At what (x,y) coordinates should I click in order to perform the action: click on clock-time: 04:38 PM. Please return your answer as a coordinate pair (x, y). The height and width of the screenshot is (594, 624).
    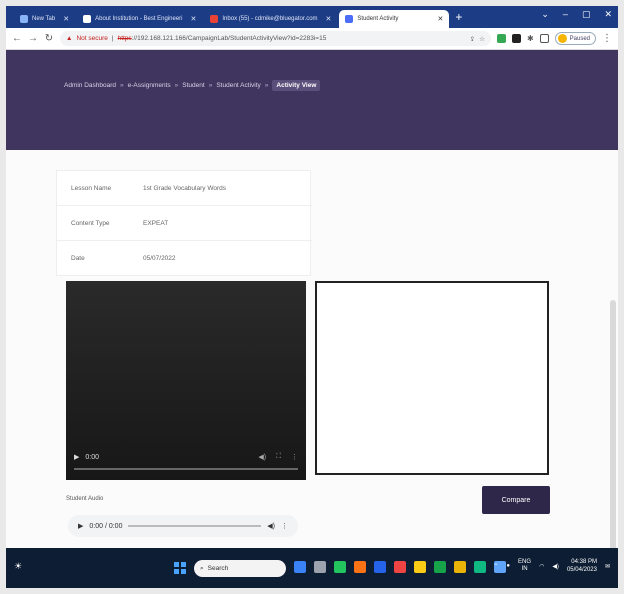
    Looking at the image, I should click on (584, 562).